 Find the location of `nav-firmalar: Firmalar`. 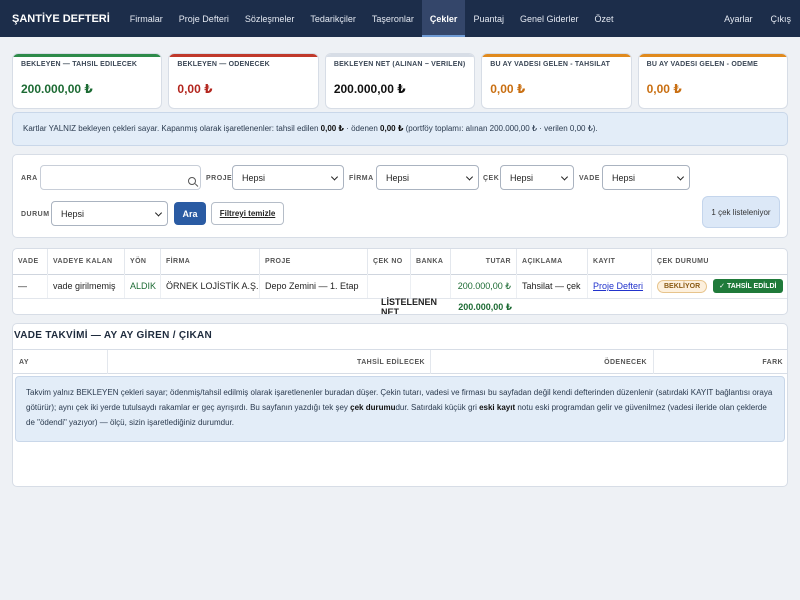

nav-firmalar: Firmalar is located at coordinates (146, 18).